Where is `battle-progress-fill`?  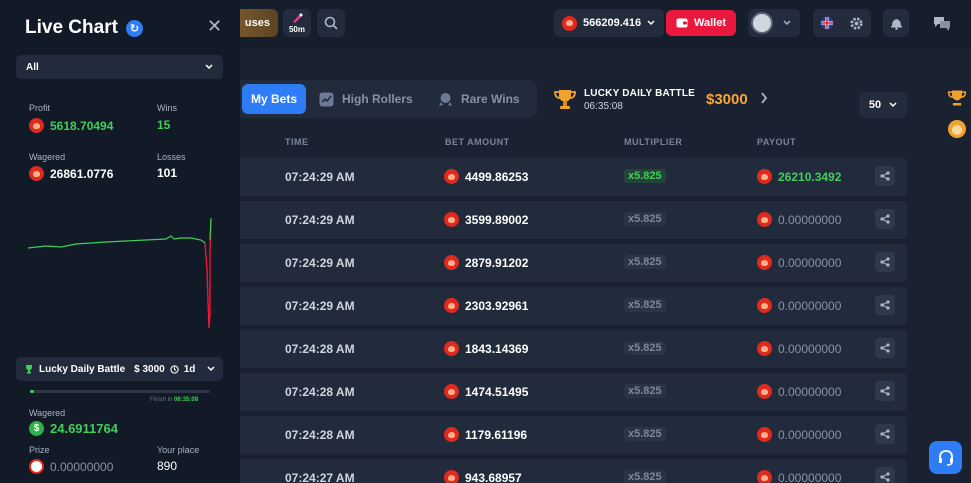
battle-progress-fill is located at coordinates (32, 391).